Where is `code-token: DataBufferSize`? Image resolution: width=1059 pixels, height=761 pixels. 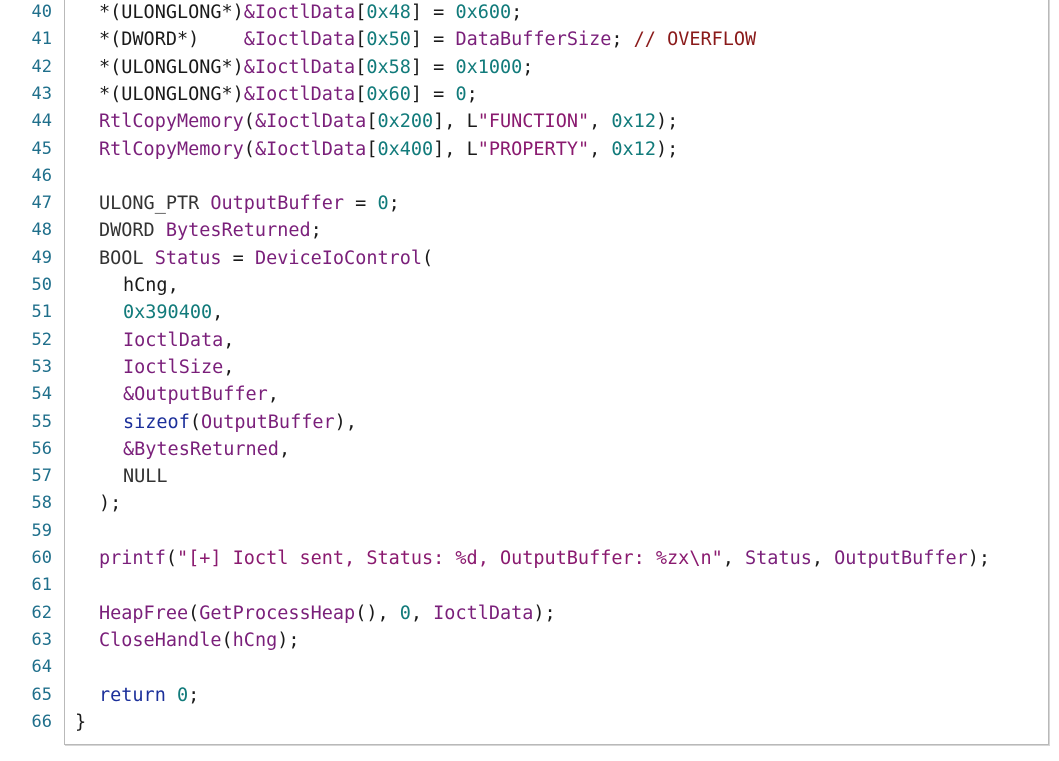
code-token: DataBufferSize is located at coordinates (533, 40).